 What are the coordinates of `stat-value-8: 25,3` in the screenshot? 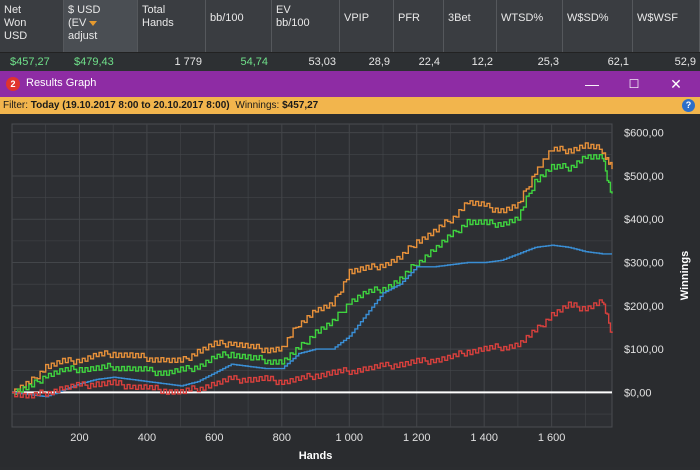 It's located at (548, 62).